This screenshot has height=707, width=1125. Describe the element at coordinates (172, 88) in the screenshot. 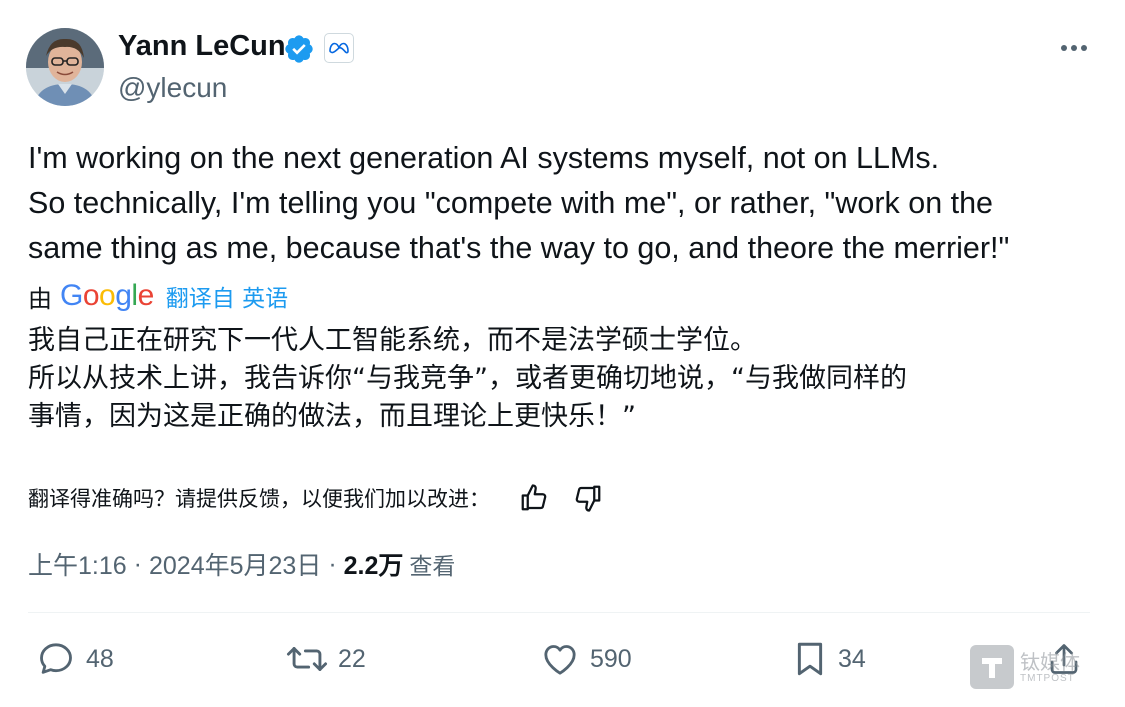

I see `author-handle: @ylecun` at that location.